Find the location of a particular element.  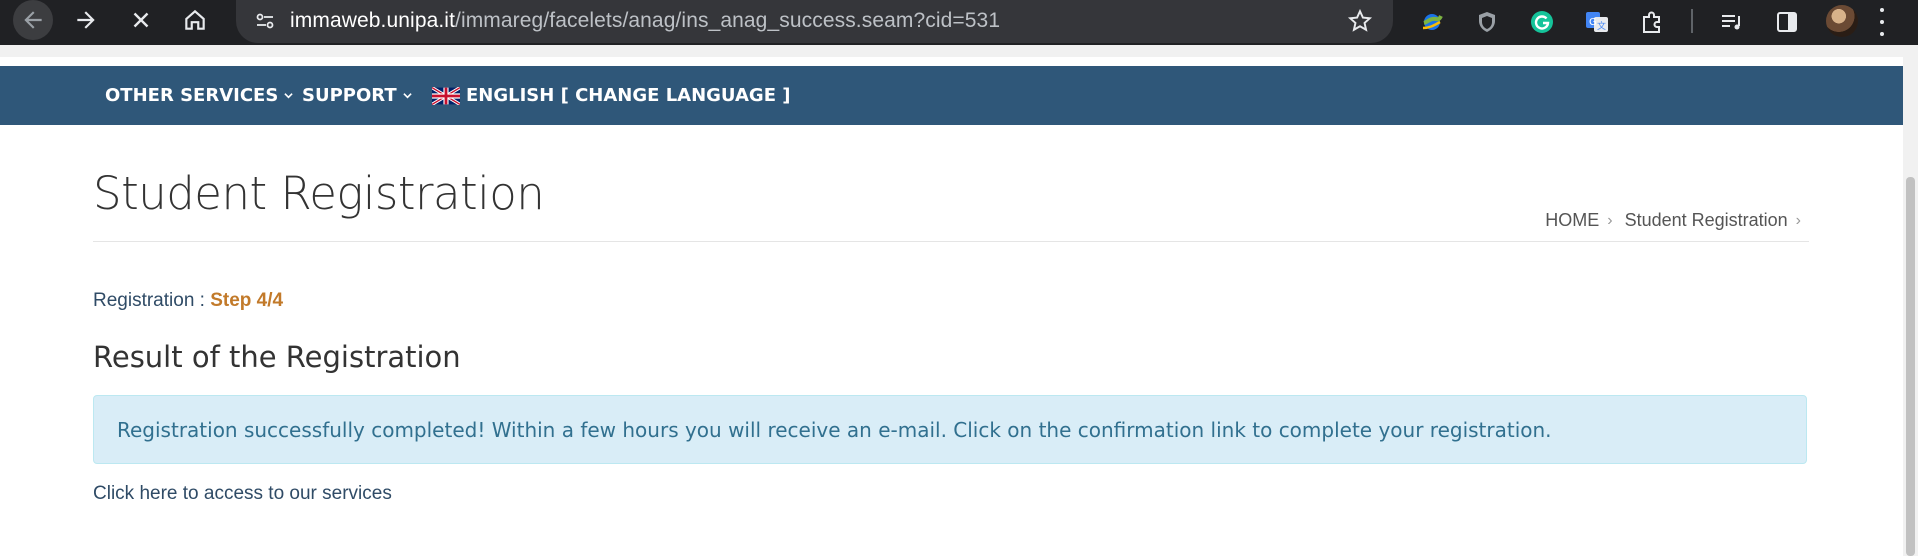

stop-button is located at coordinates (141, 20).